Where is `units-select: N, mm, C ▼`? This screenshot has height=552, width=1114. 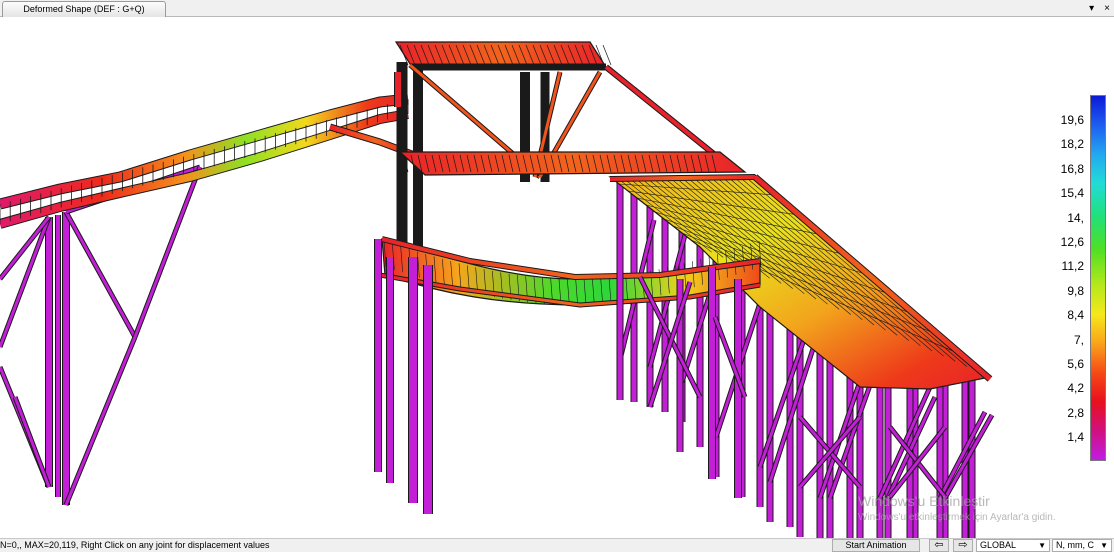
units-select: N, mm, C ▼ is located at coordinates (1082, 545).